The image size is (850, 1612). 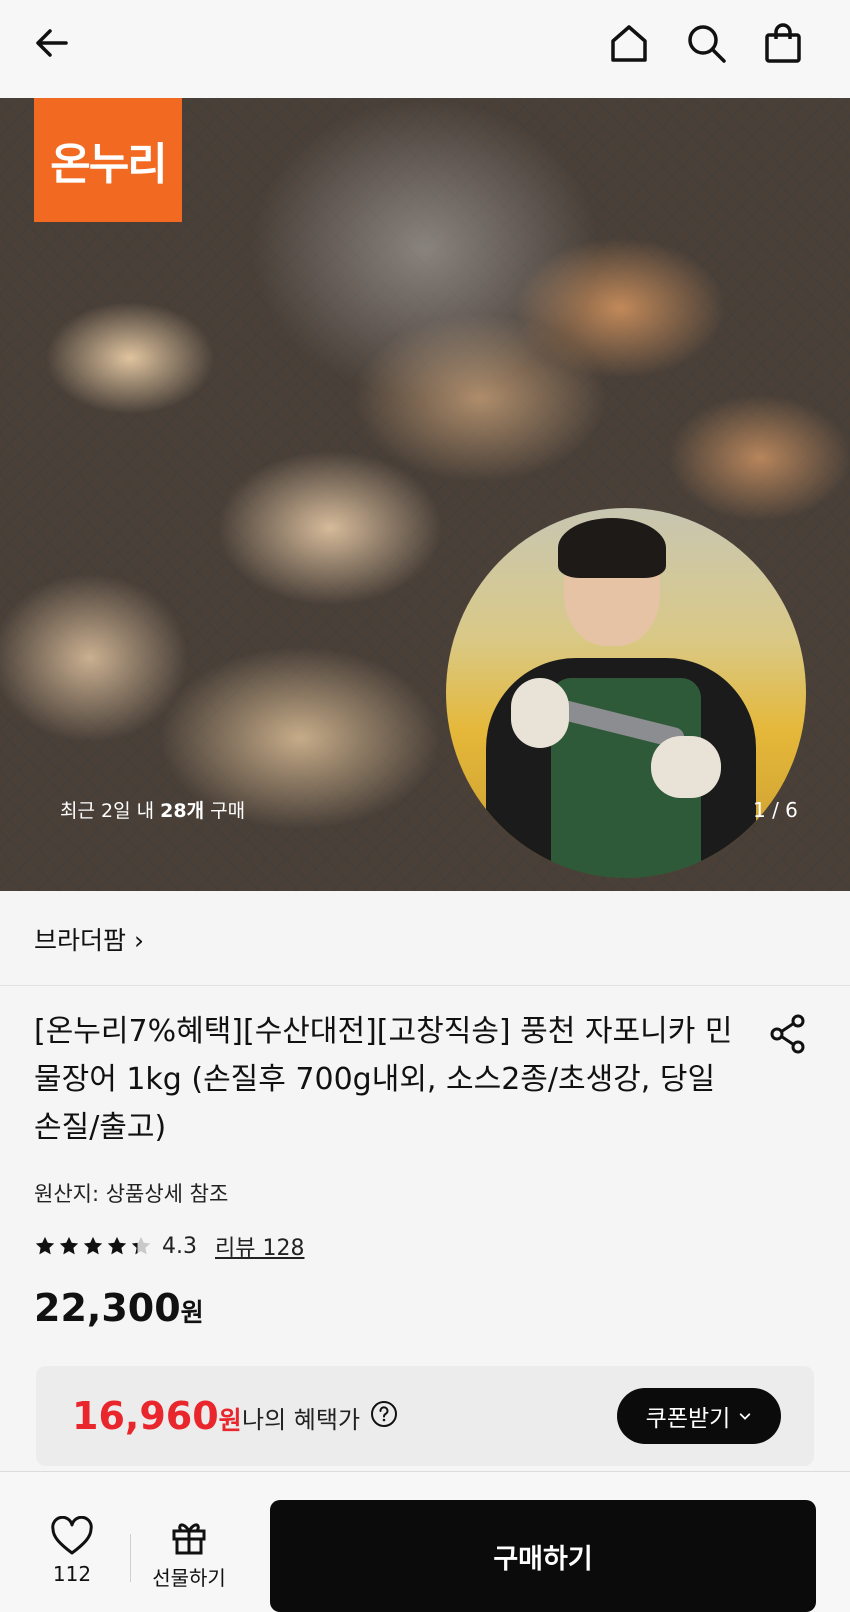 I want to click on benefit-price-unit: 원, so click(x=230, y=1420).